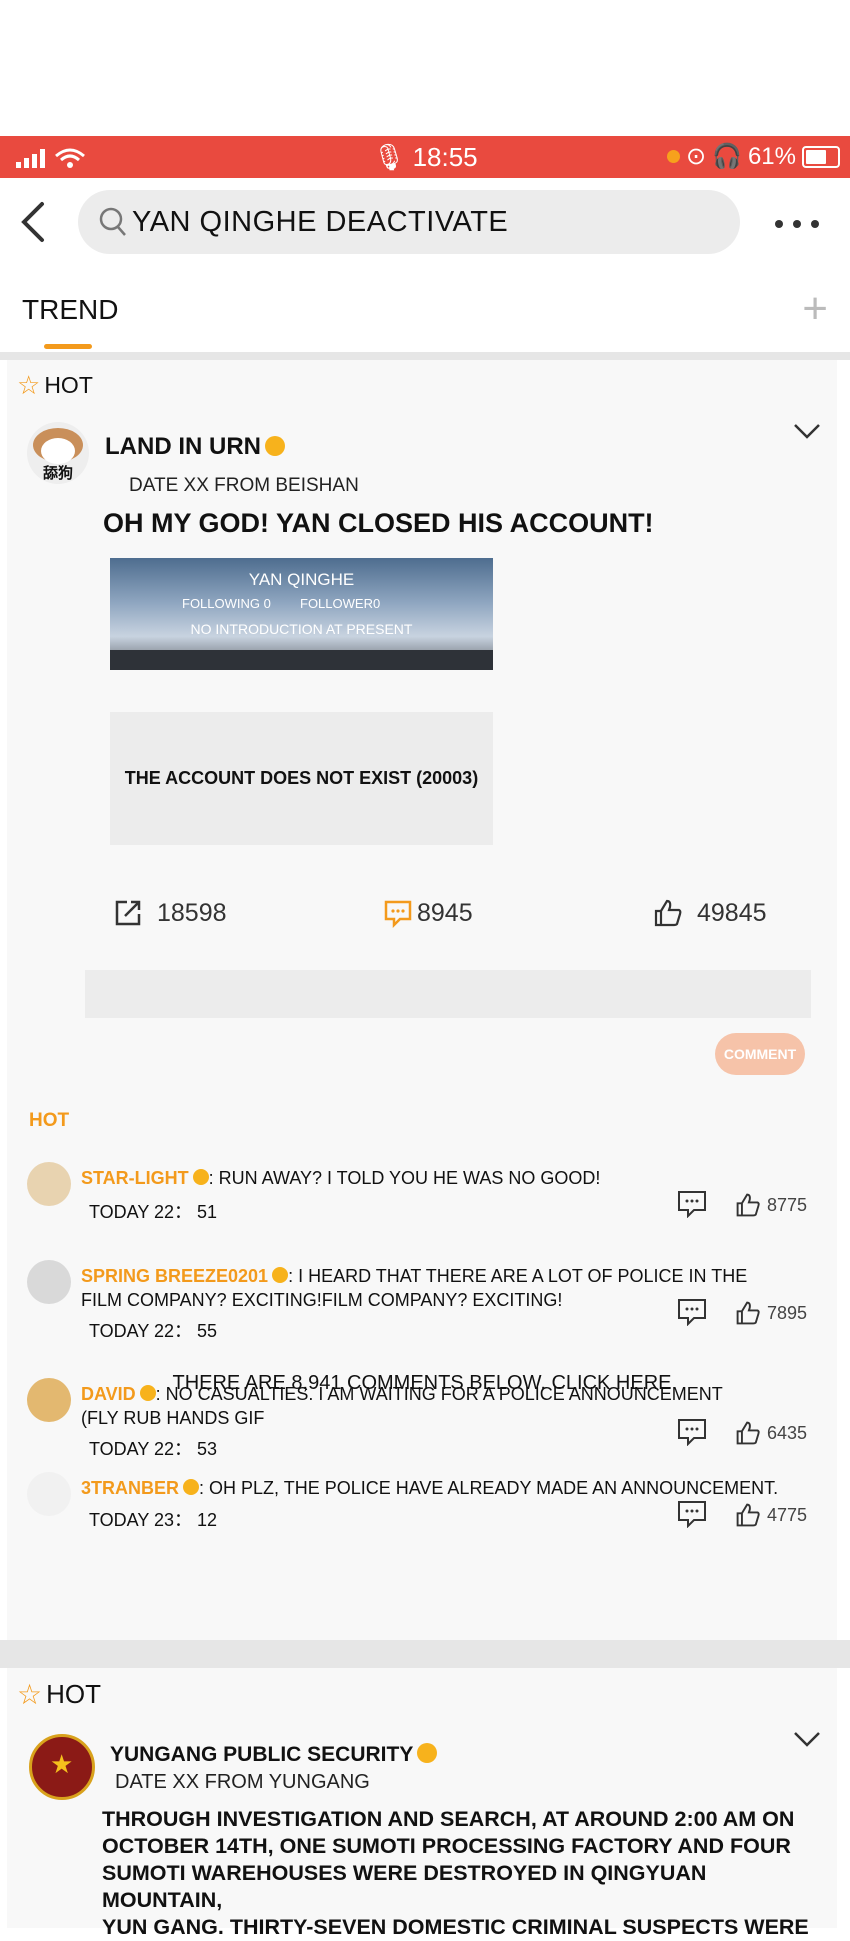 The height and width of the screenshot is (1941, 850). Describe the element at coordinates (261, 1754) in the screenshot. I see `post-author: YUNGANG PUBLIC SECURITY` at that location.